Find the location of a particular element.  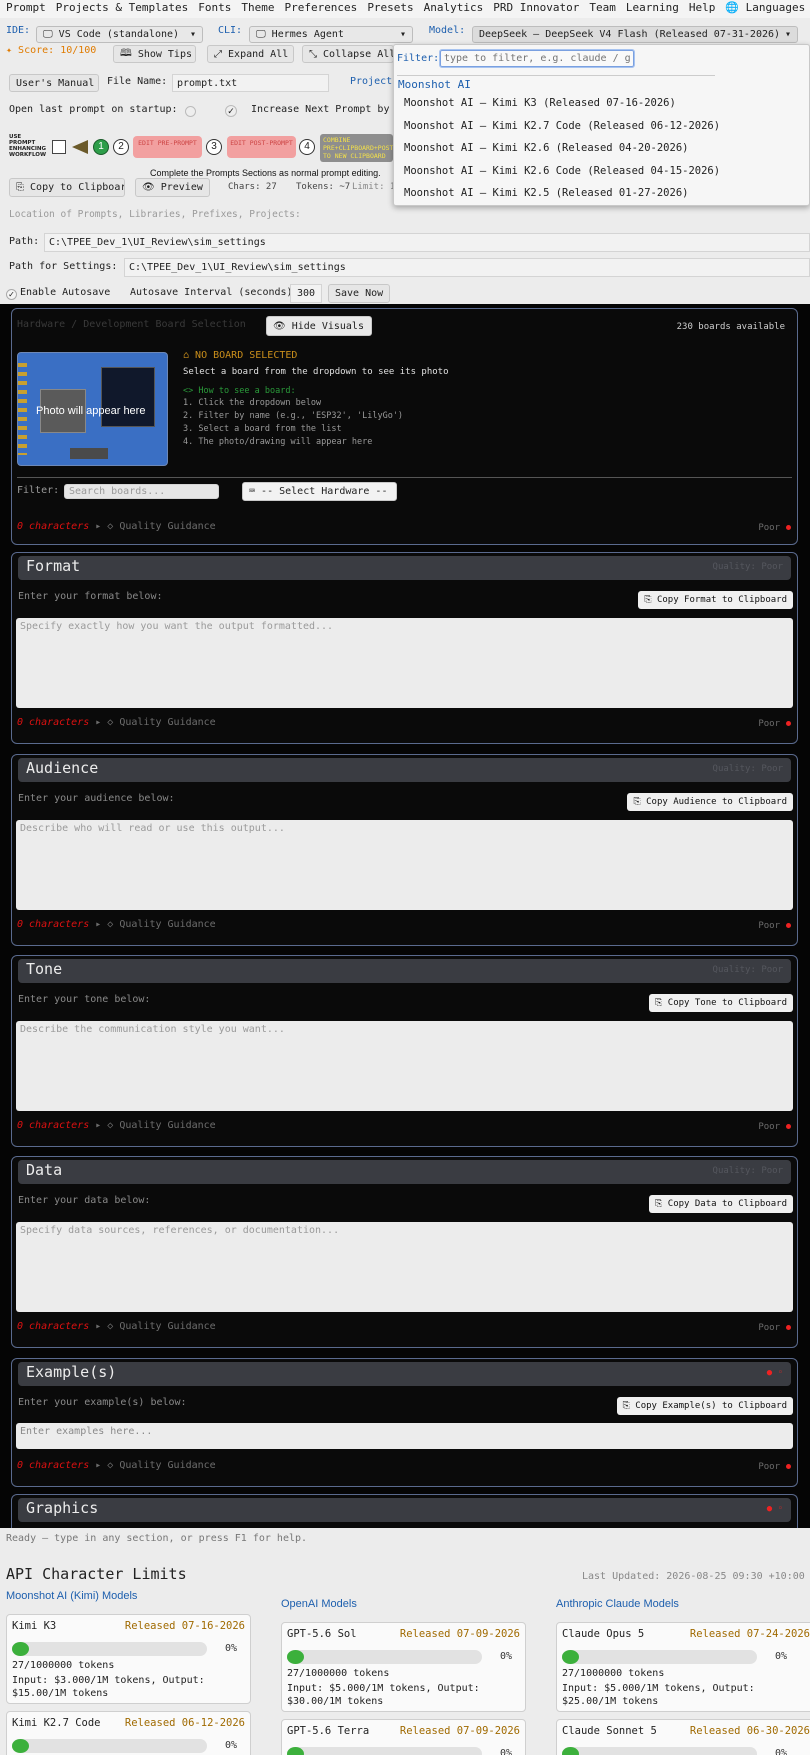

menu-prd: PRD Innovator is located at coordinates (536, 9).